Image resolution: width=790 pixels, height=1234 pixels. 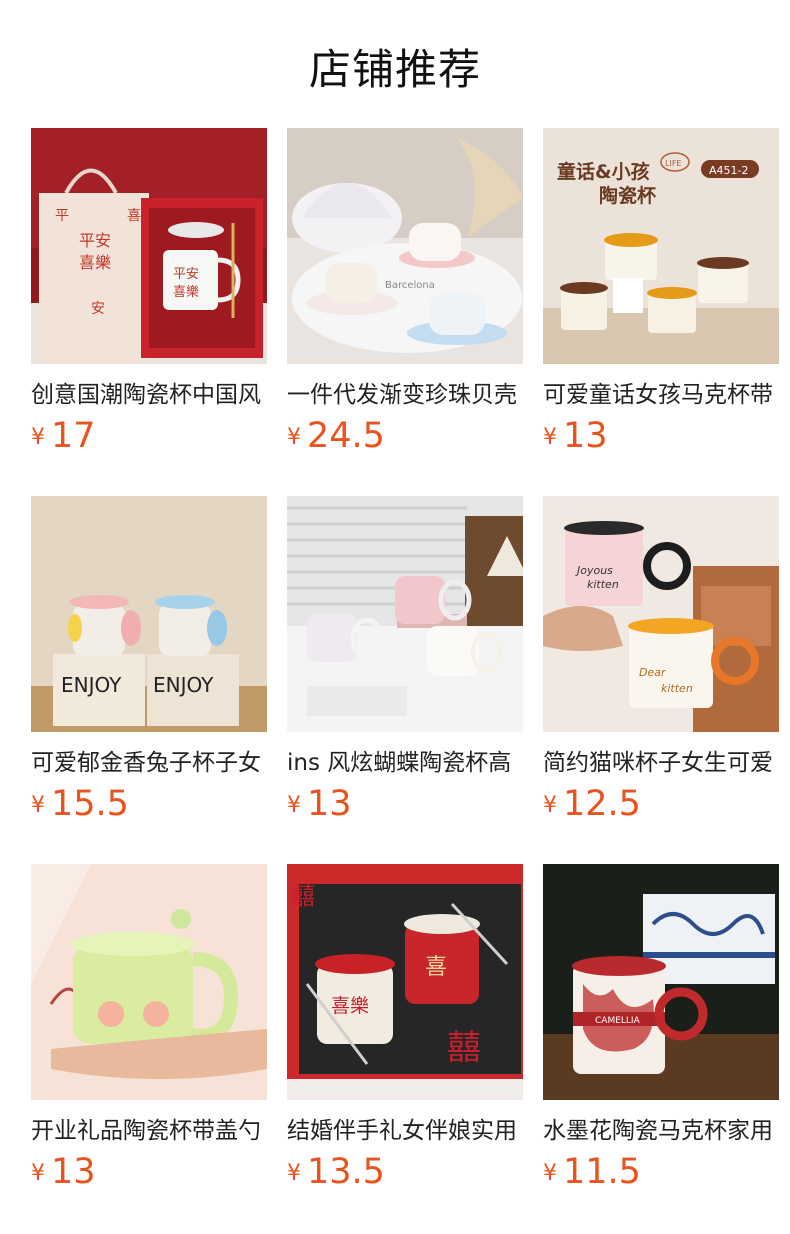 What do you see at coordinates (149, 1131) in the screenshot?
I see `product-name: 开业礼品陶瓷杯带盖勺` at bounding box center [149, 1131].